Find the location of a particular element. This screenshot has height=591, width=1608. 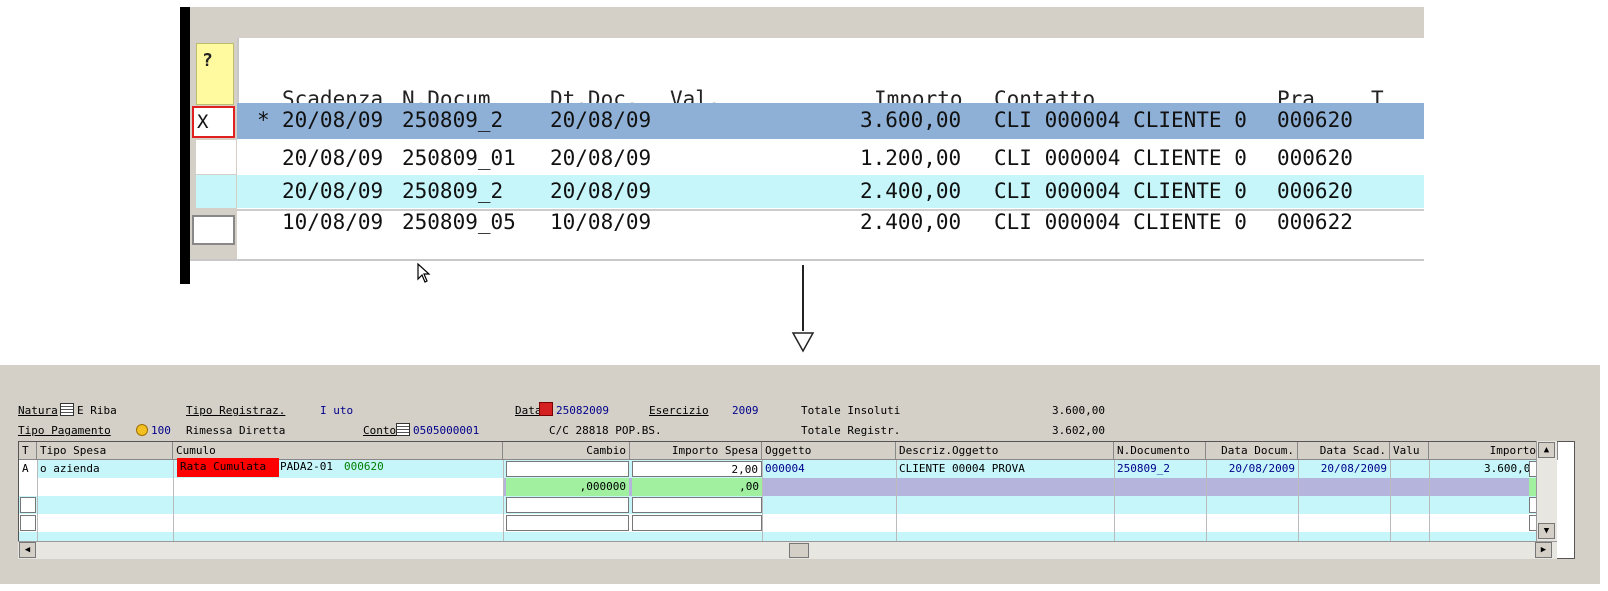

importo-spesa-input: 2,00 is located at coordinates (697, 469).